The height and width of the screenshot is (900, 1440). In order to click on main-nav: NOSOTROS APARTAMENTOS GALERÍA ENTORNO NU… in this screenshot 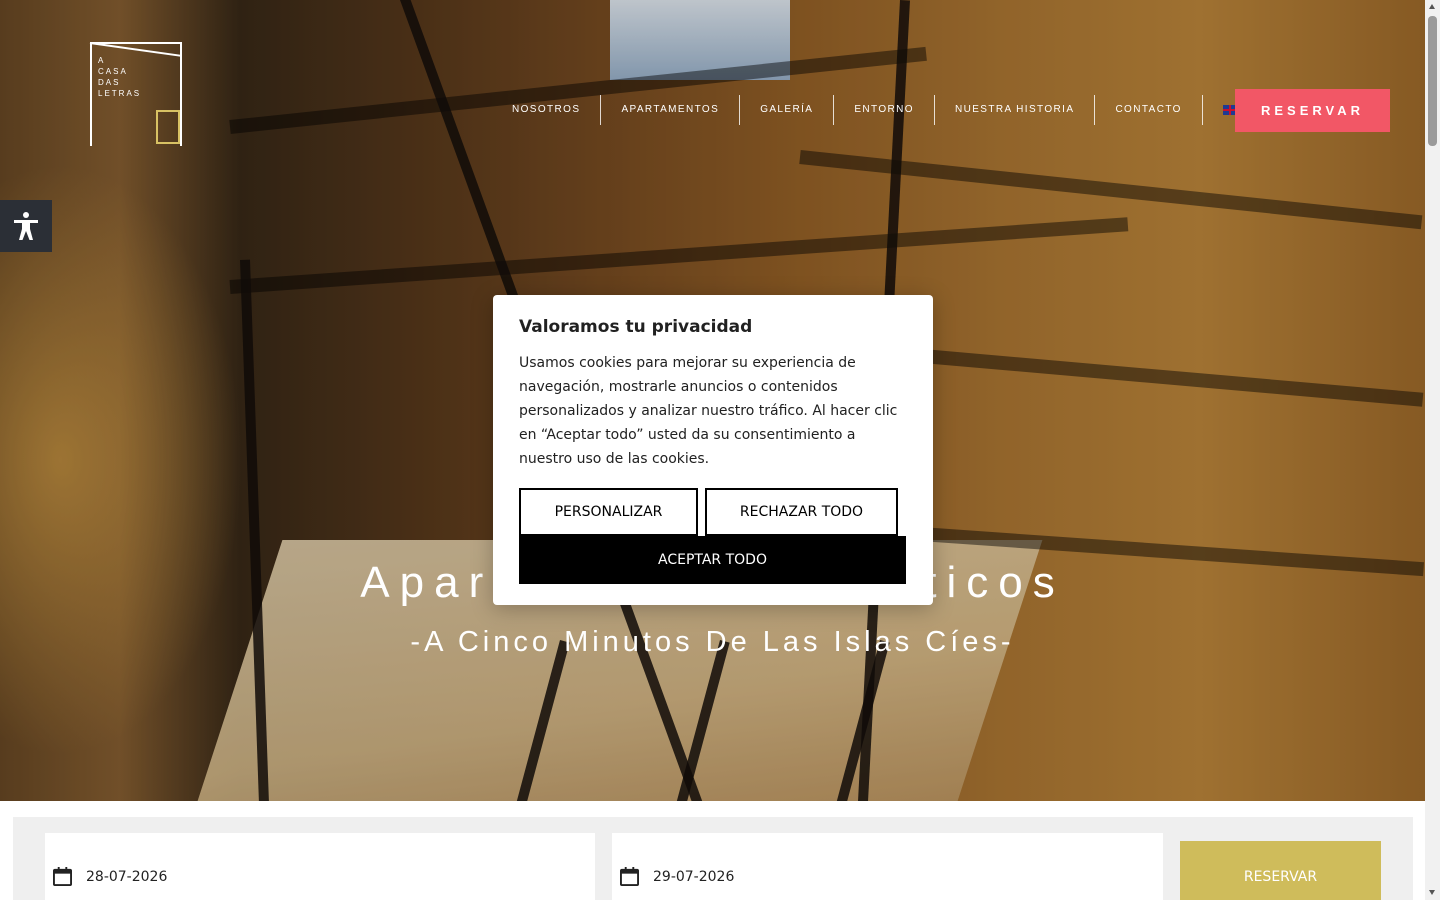, I will do `click(865, 110)`.